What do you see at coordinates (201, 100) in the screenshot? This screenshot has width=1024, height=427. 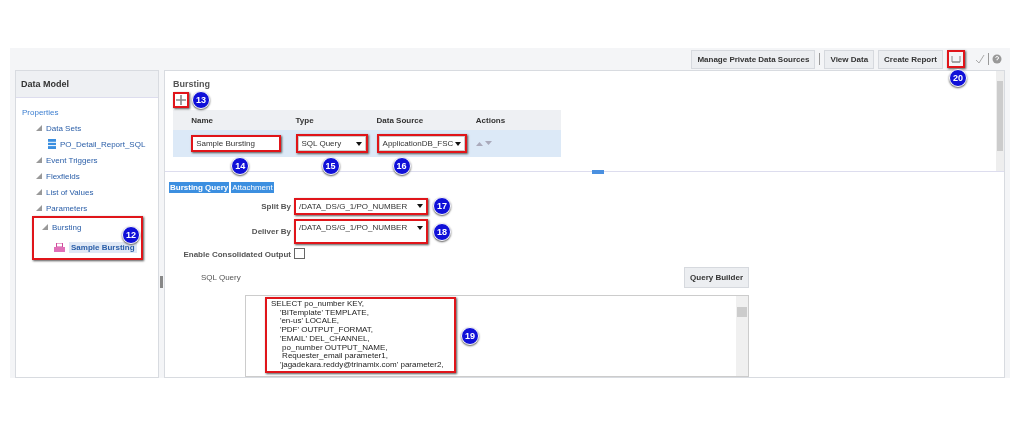 I see `callout-badge: 13` at bounding box center [201, 100].